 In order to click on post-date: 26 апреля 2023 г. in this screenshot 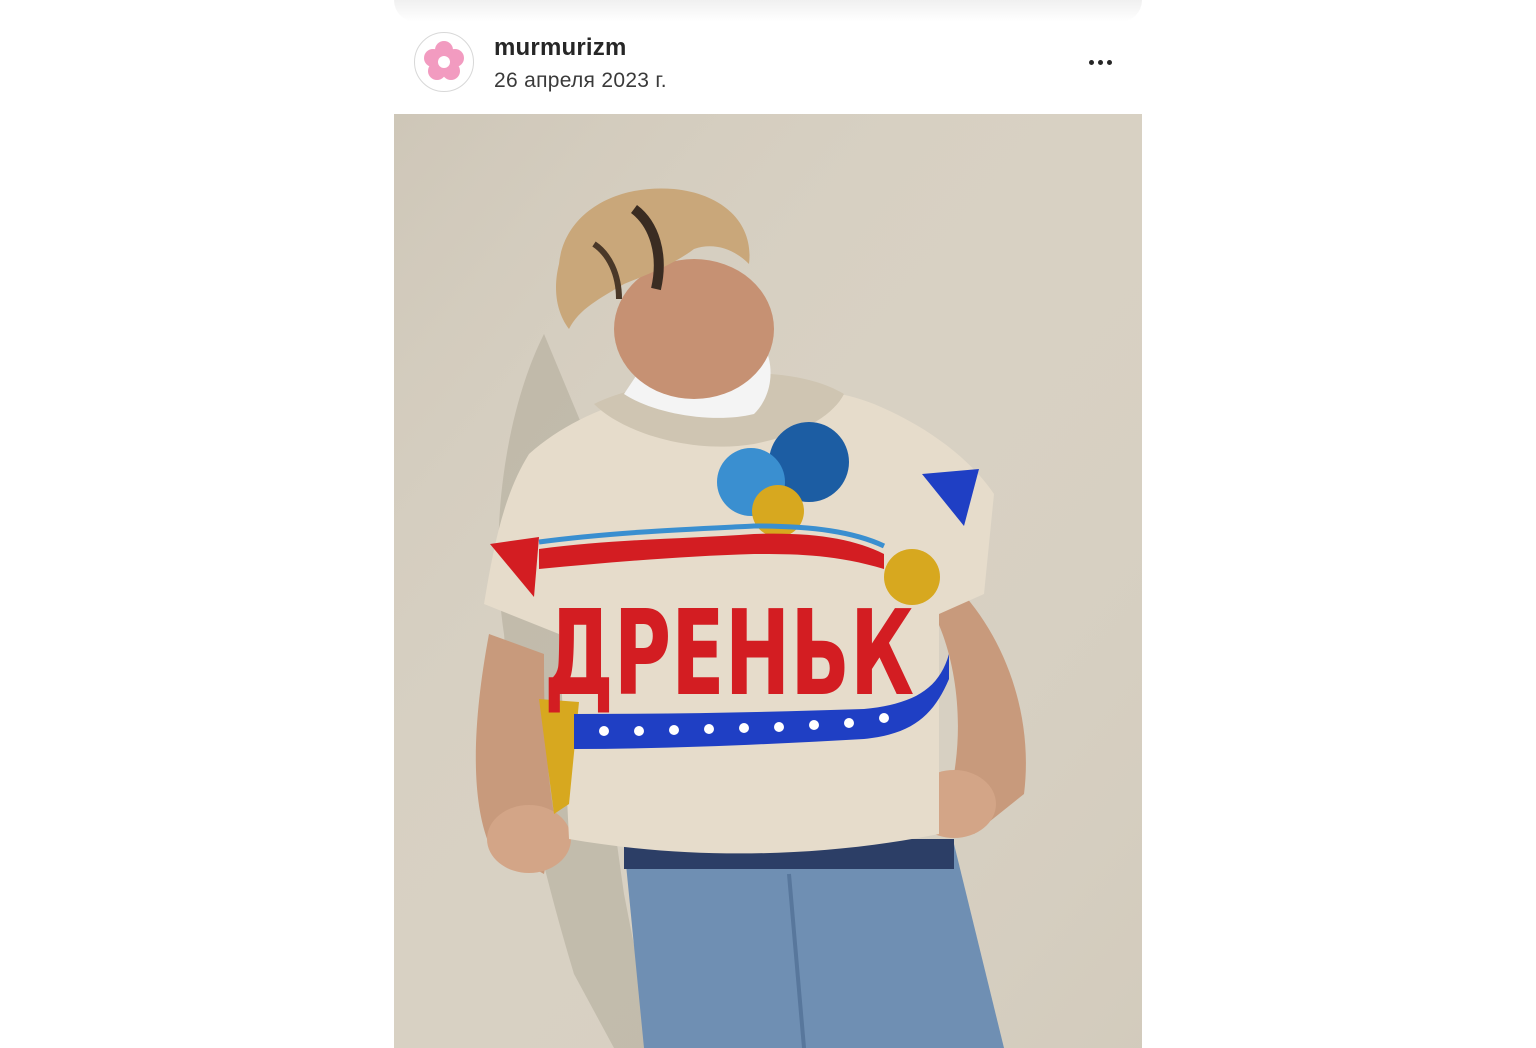, I will do `click(580, 80)`.